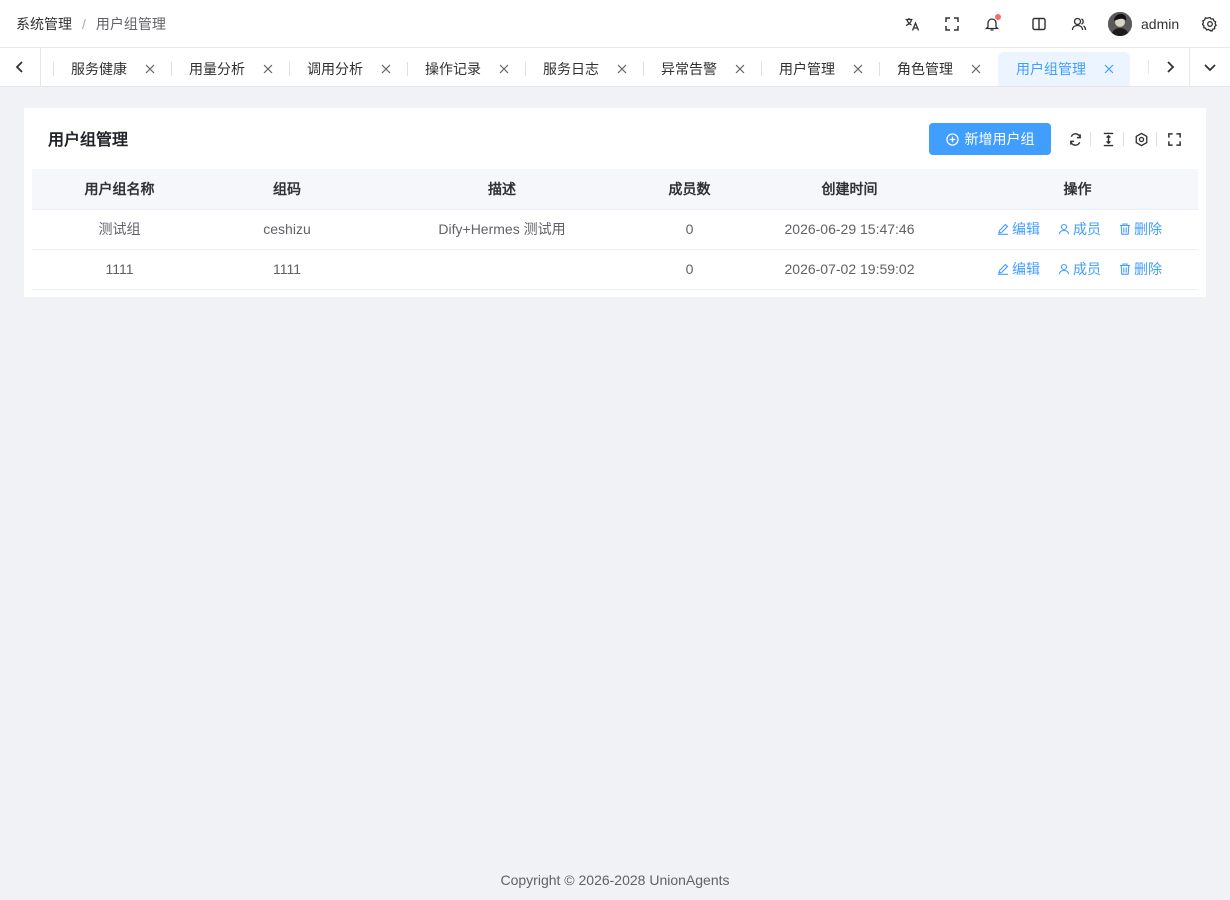  What do you see at coordinates (91, 24) in the screenshot?
I see `breadcrumb: 系统管理 / 用户组管理` at bounding box center [91, 24].